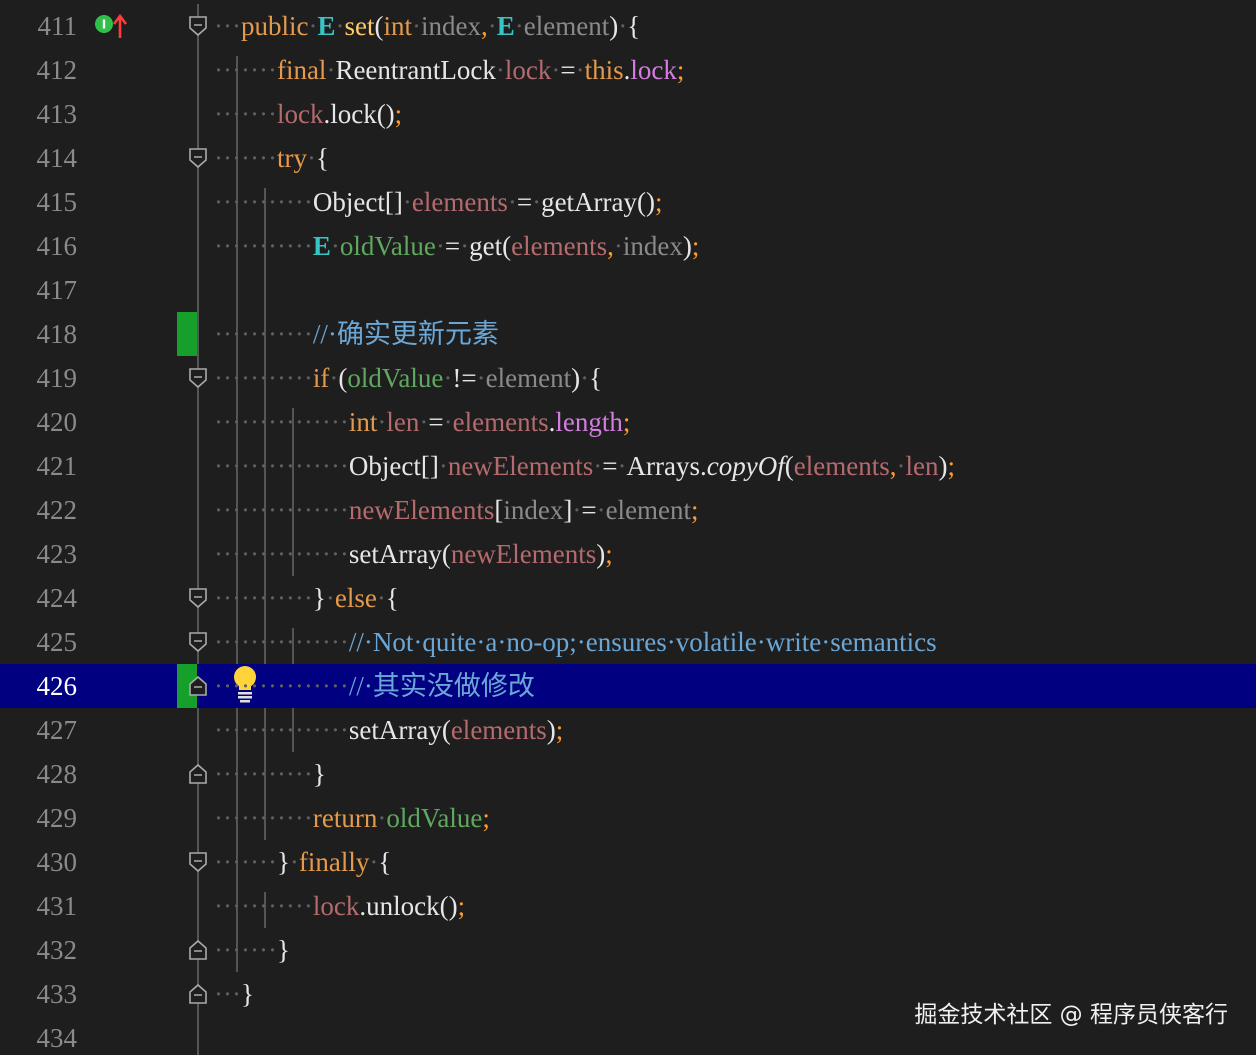 The image size is (1256, 1055). What do you see at coordinates (356, 334) in the screenshot?
I see `code-text: ···········//·确实更新元素` at bounding box center [356, 334].